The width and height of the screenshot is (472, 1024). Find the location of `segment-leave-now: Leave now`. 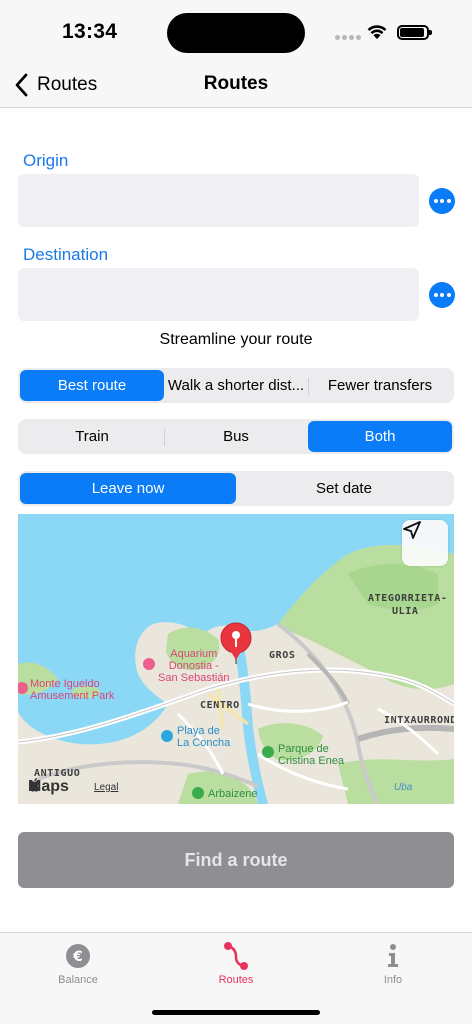

segment-leave-now: Leave now is located at coordinates (128, 488).